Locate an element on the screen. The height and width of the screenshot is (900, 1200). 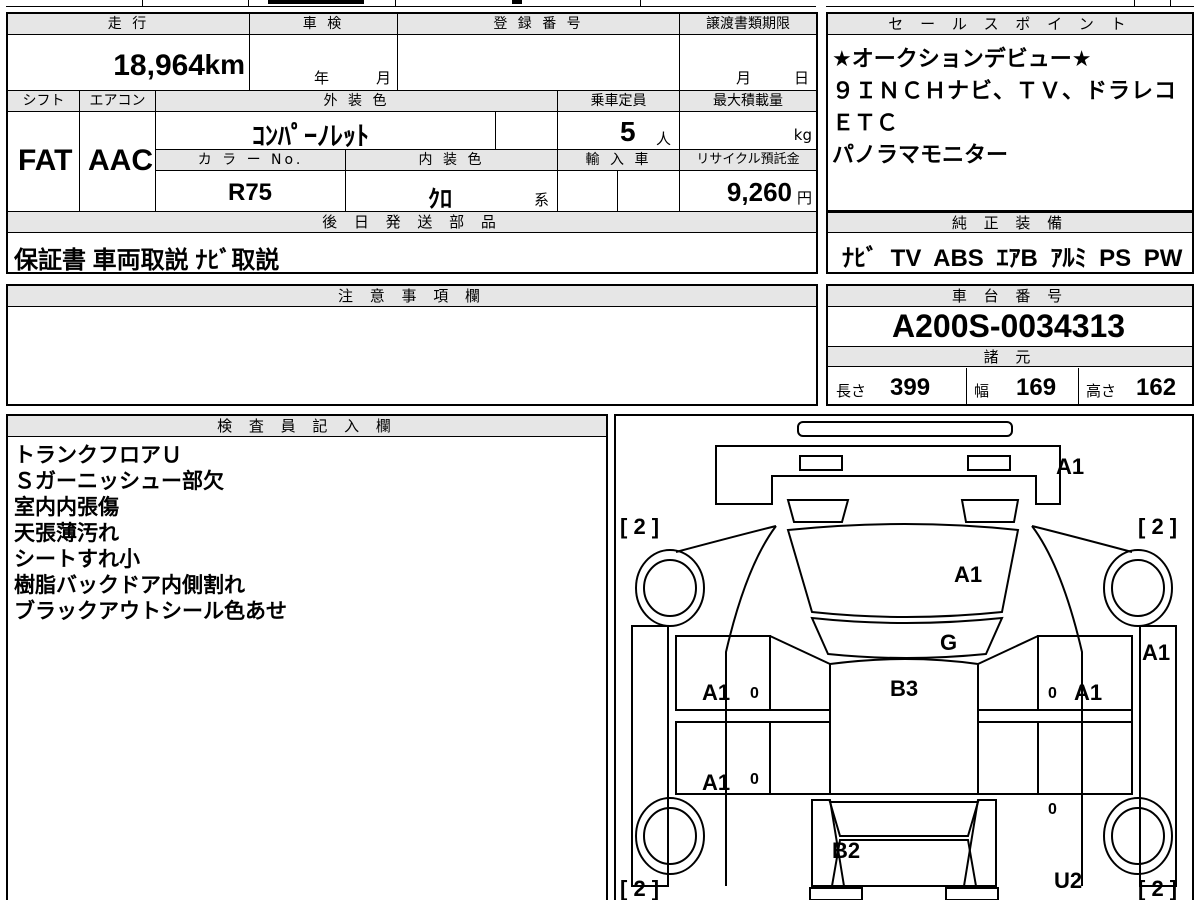
rear-light-right is located at coordinates (989, 463).